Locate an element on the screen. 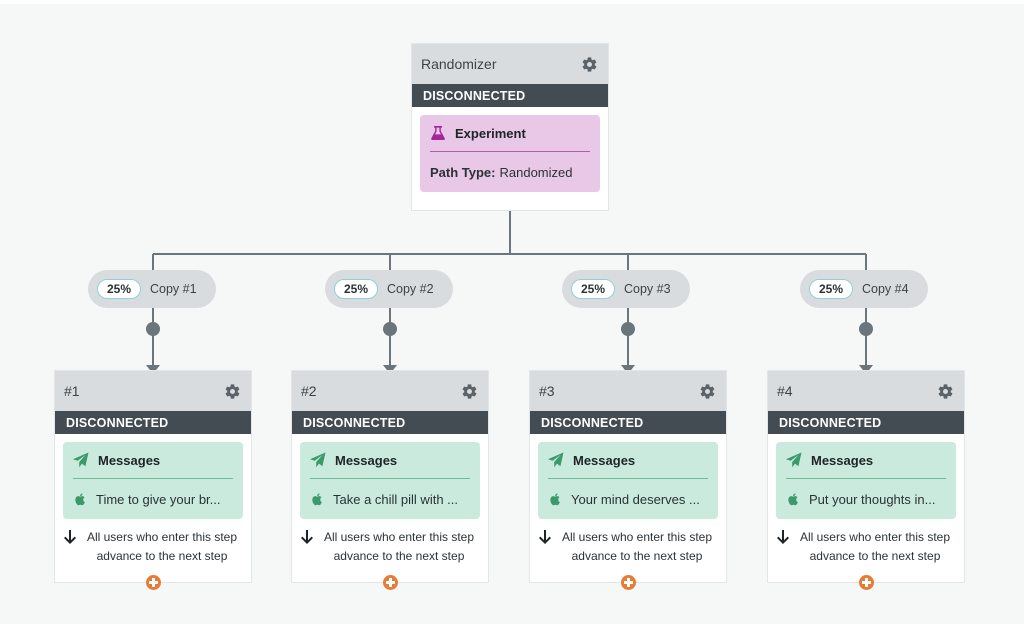 The width and height of the screenshot is (1024, 624). split-pill-4: 25% Copy #4 is located at coordinates (864, 289).